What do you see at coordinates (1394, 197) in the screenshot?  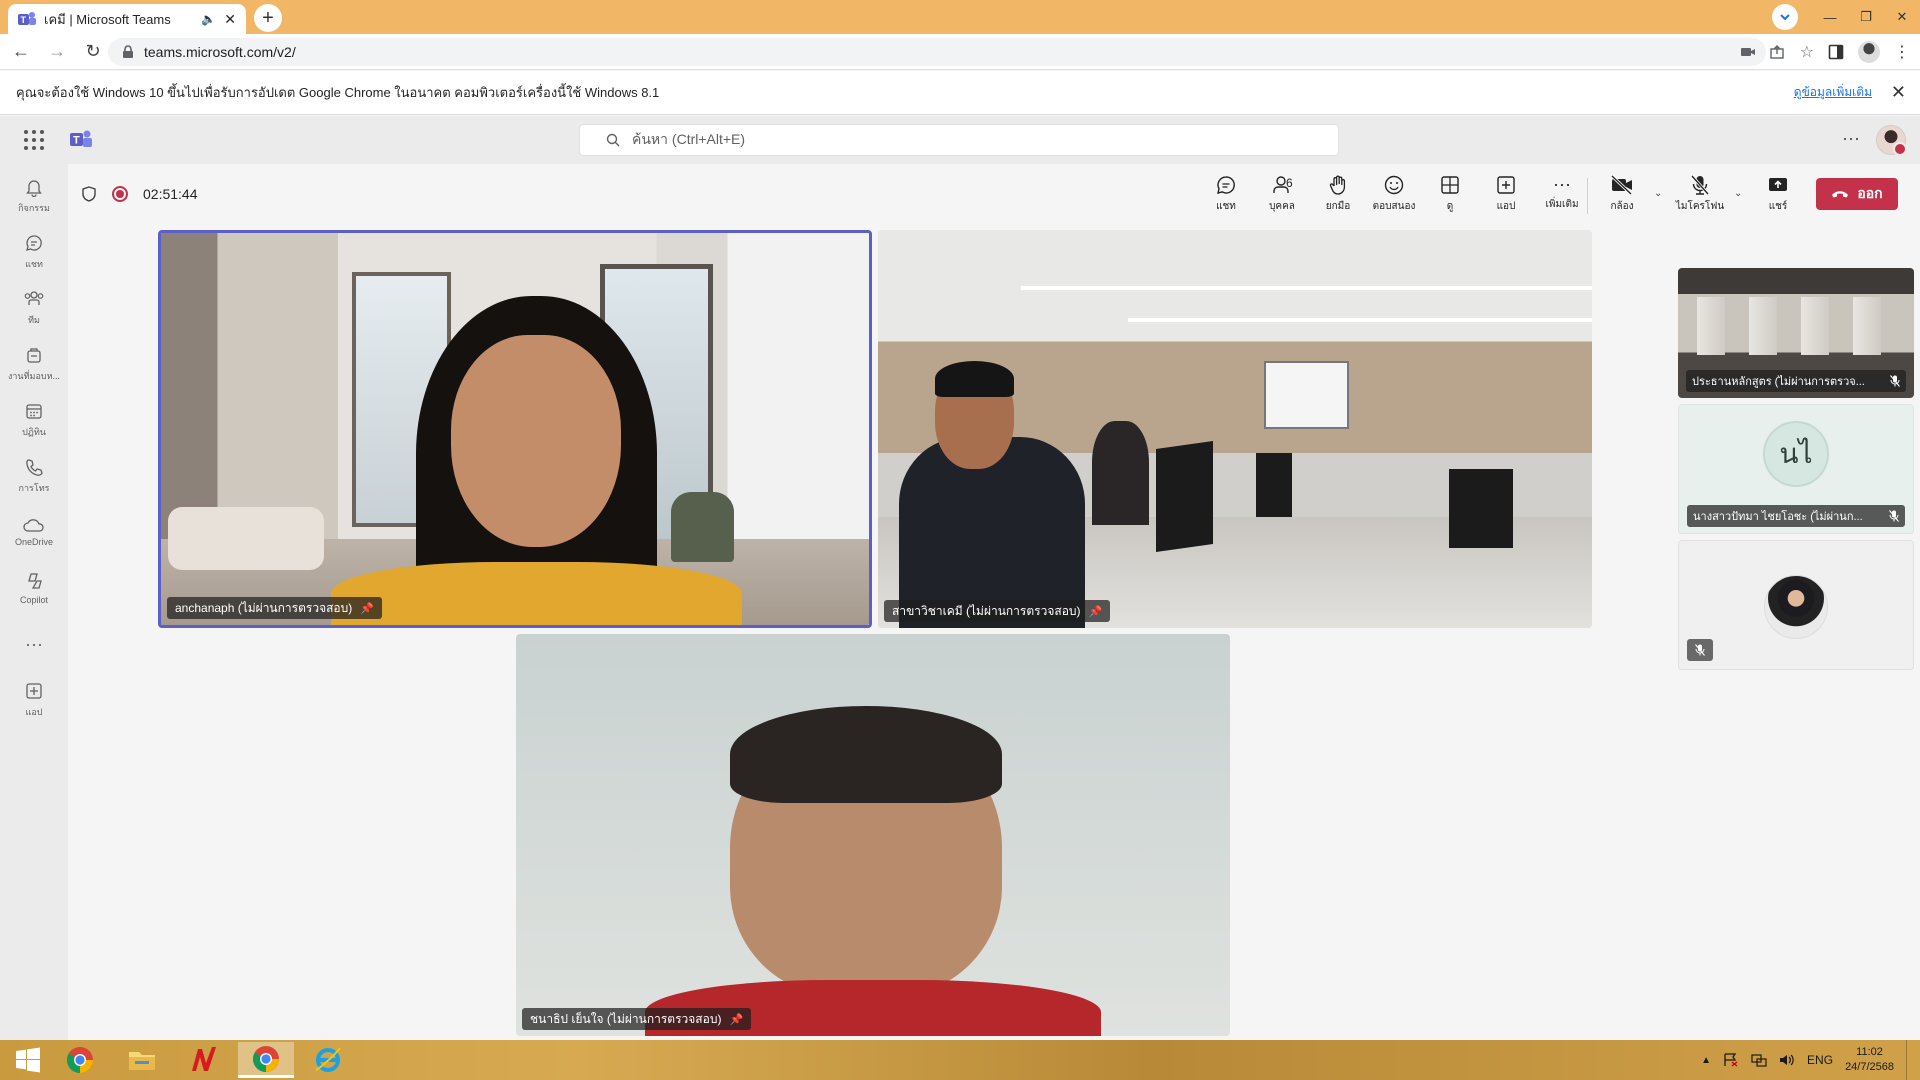 I see `react-button: ตอบสนอง` at bounding box center [1394, 197].